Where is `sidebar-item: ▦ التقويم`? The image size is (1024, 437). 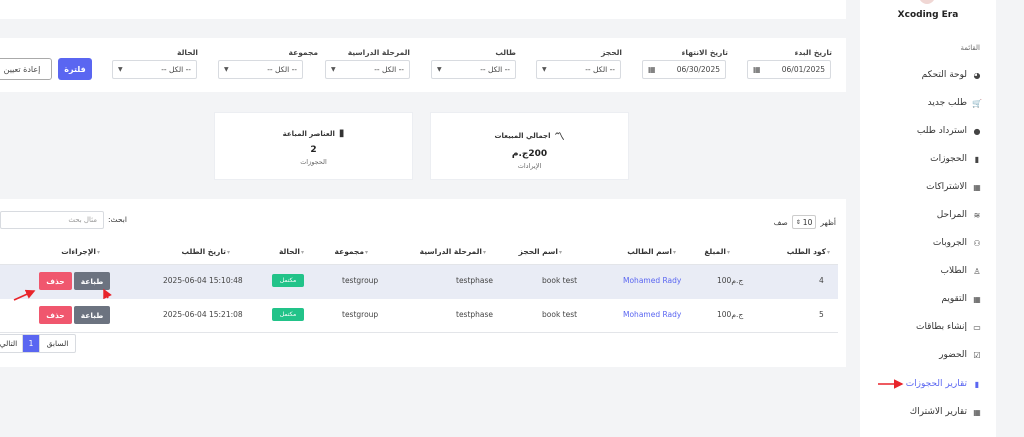 sidebar-item: ▦ التقويم is located at coordinates (961, 299).